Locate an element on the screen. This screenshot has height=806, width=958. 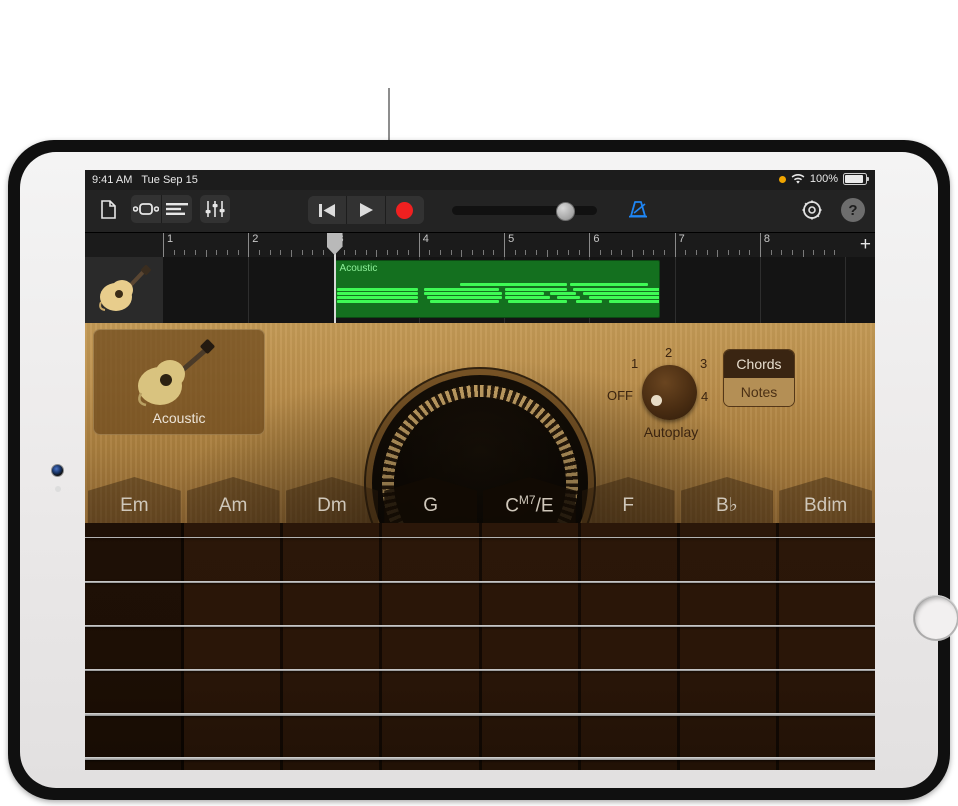
chords-notes-switch: Chords Notes is located at coordinates (759, 378).